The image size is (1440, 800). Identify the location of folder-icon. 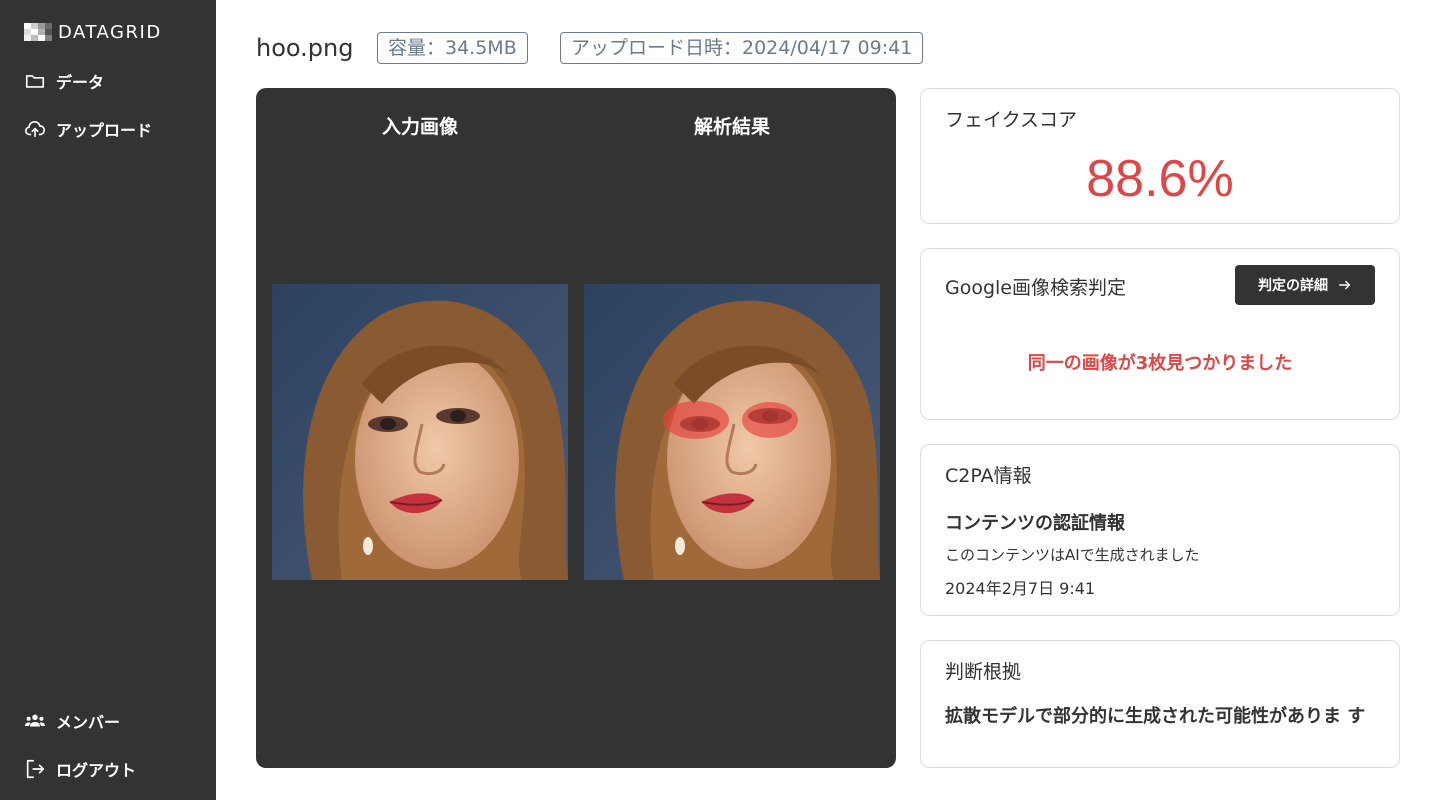
(35, 81).